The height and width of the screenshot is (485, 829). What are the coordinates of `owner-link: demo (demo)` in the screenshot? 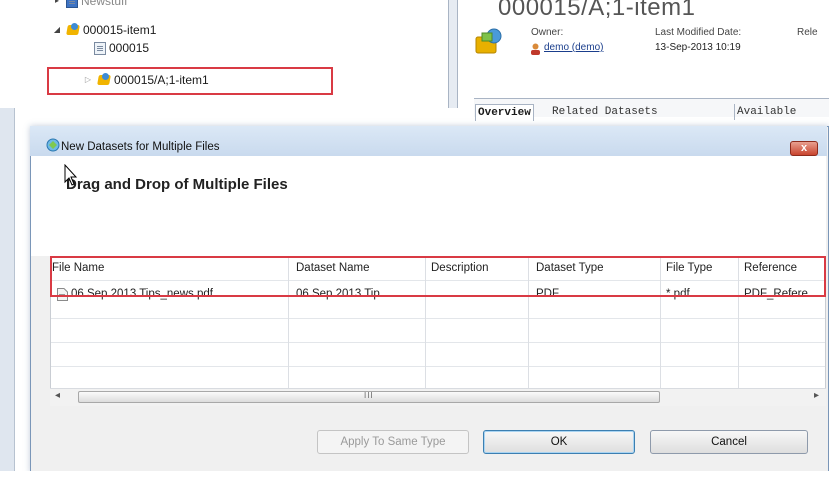 It's located at (573, 47).